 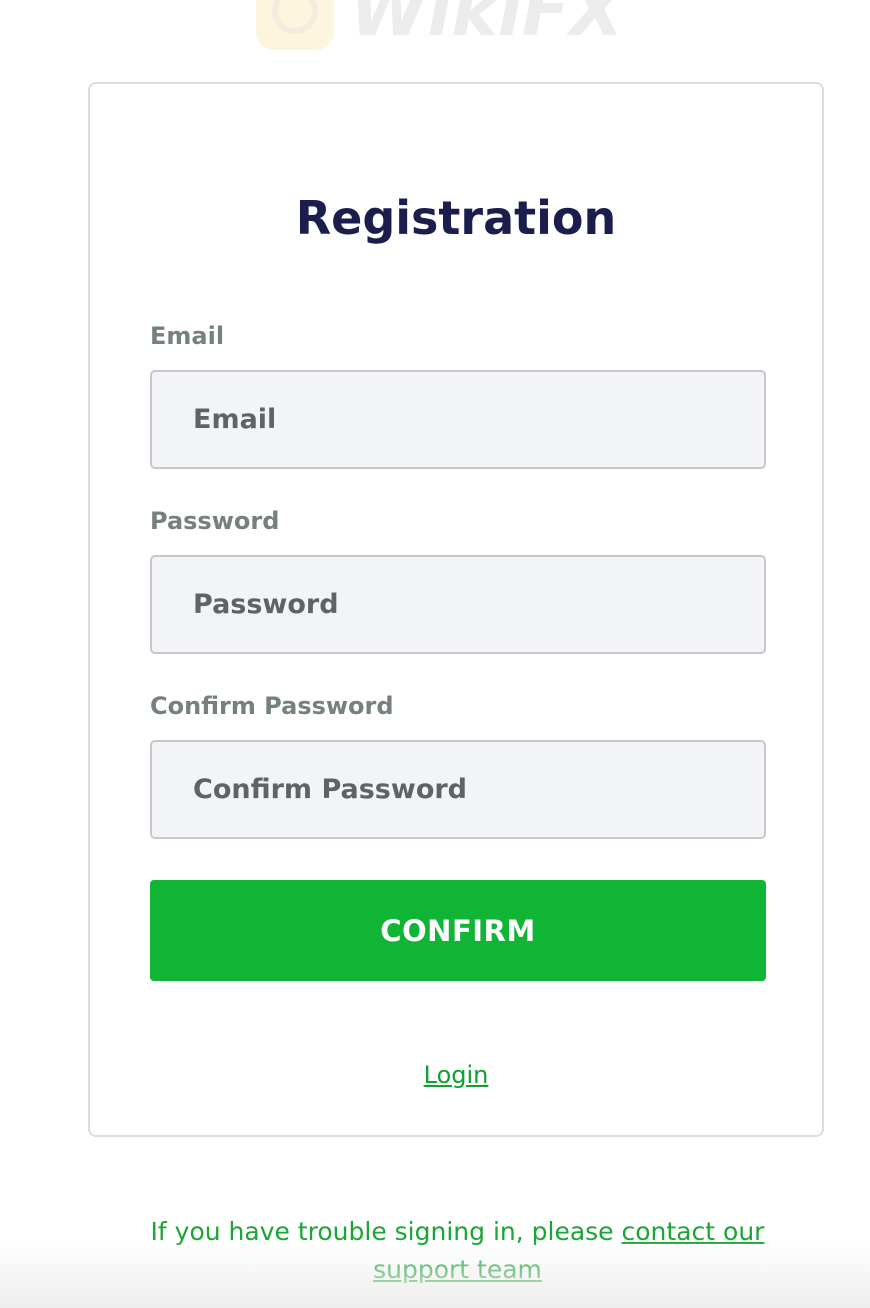 I want to click on password-field, so click(x=458, y=604).